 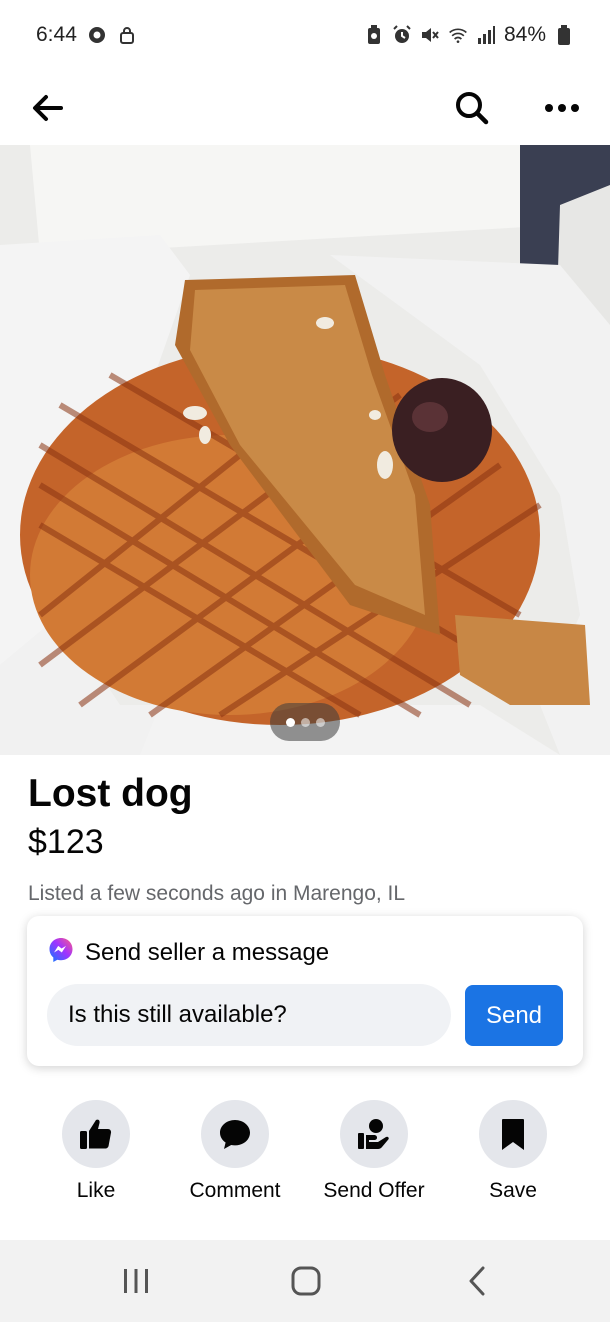 I want to click on battery-icon, so click(x=564, y=35).